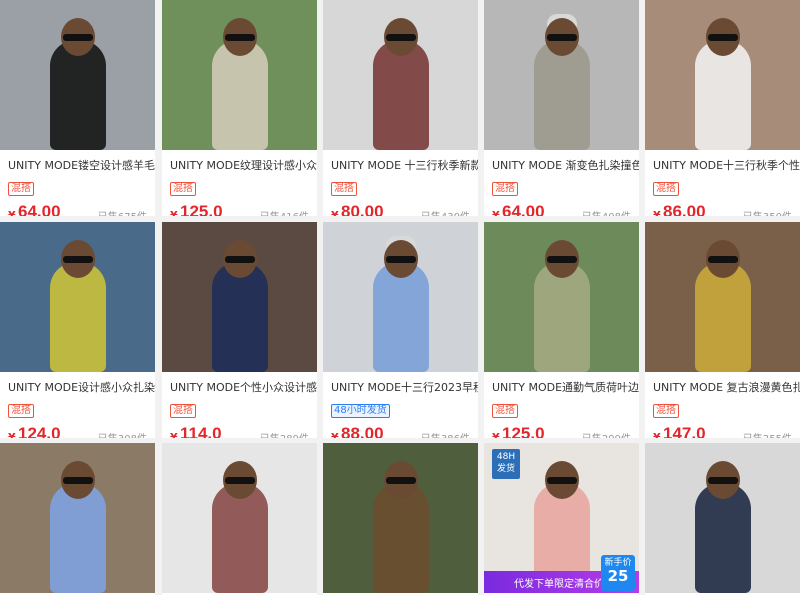 Image resolution: width=800 pixels, height=595 pixels. What do you see at coordinates (360, 411) in the screenshot?
I see `shipping-badge: 48小时发货` at bounding box center [360, 411].